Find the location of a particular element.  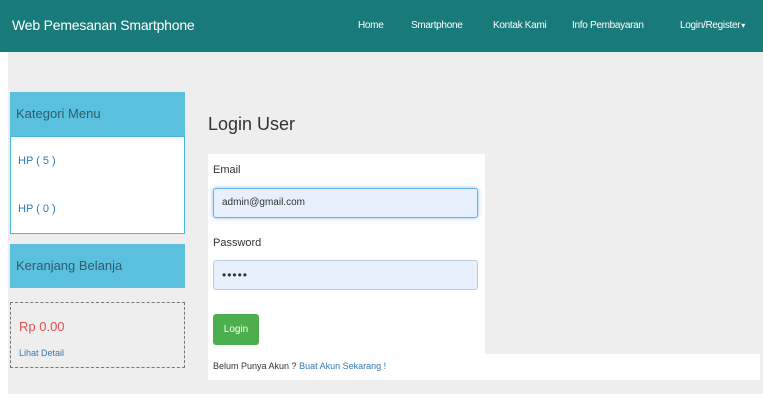

email-label: Email is located at coordinates (227, 170).